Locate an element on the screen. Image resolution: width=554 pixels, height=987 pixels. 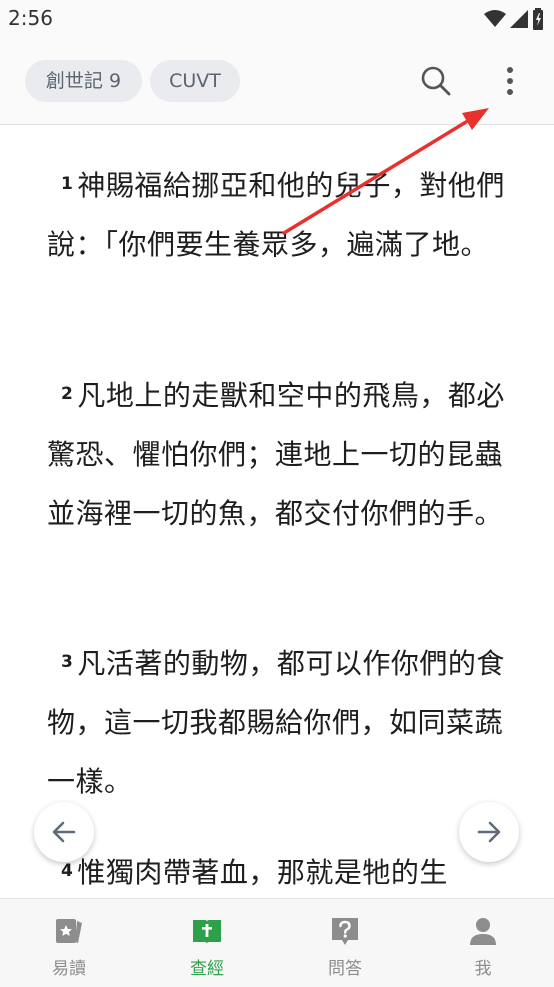
nav-item-easy-read: 易讀 is located at coordinates (69, 943).